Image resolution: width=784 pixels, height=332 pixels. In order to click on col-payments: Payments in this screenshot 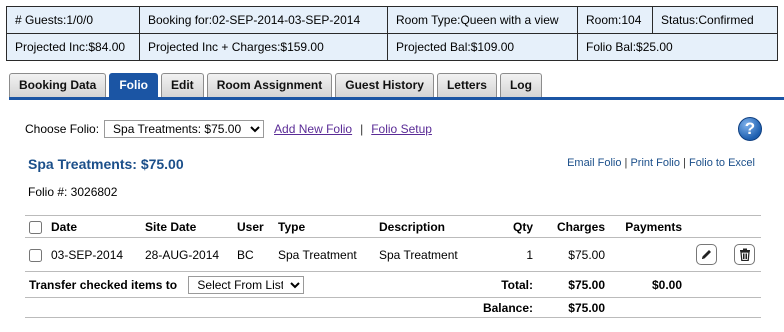, I will do `click(647, 226)`.